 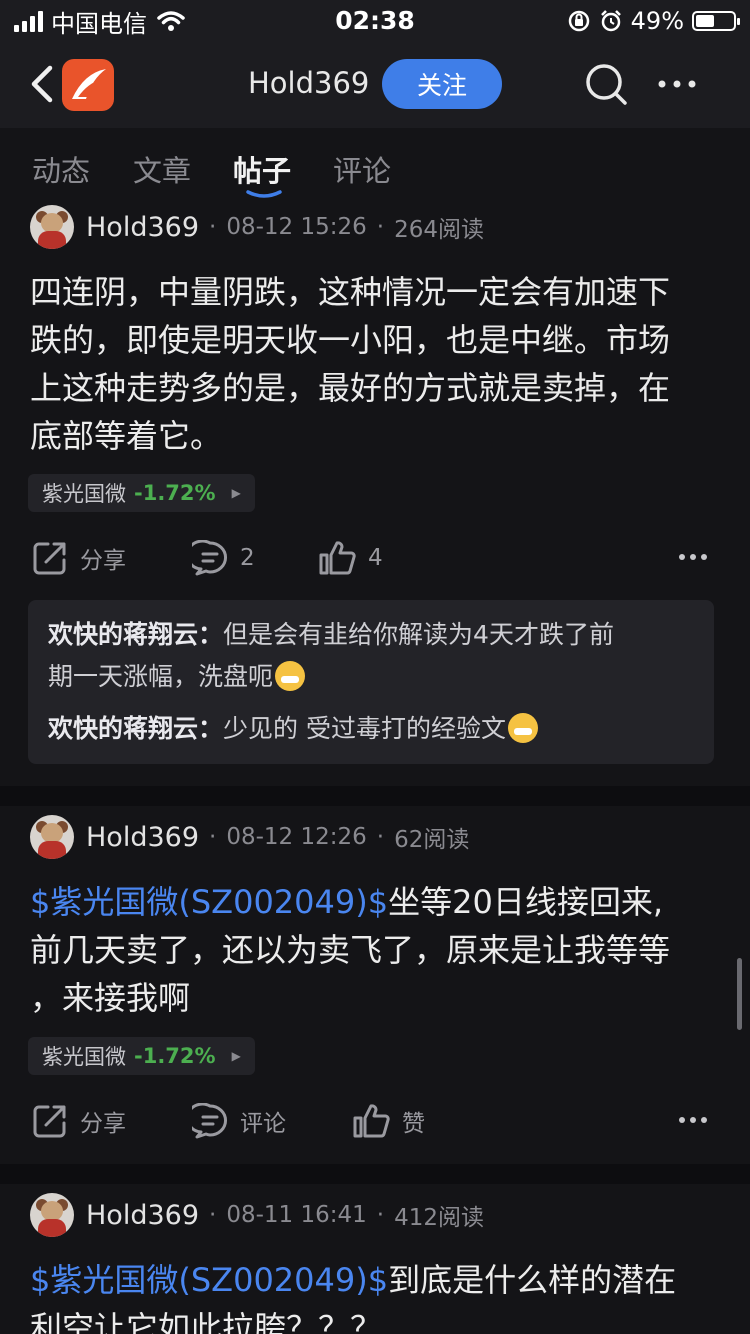 What do you see at coordinates (206, 1321) in the screenshot?
I see `post-text-line: 利空让它如此拉胯？？？` at bounding box center [206, 1321].